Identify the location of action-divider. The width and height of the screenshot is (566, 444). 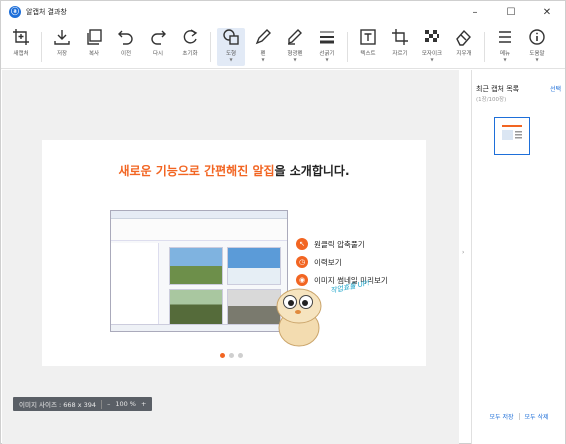
(519, 416).